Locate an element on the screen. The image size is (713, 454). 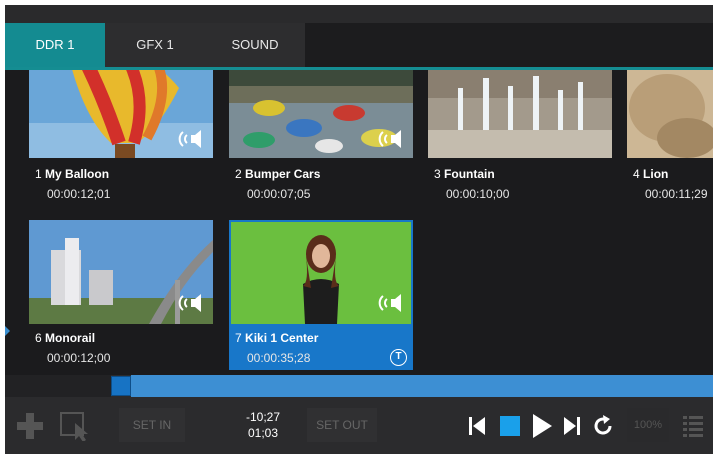
clip-timecode: 00:00:11;29 is located at coordinates (676, 194).